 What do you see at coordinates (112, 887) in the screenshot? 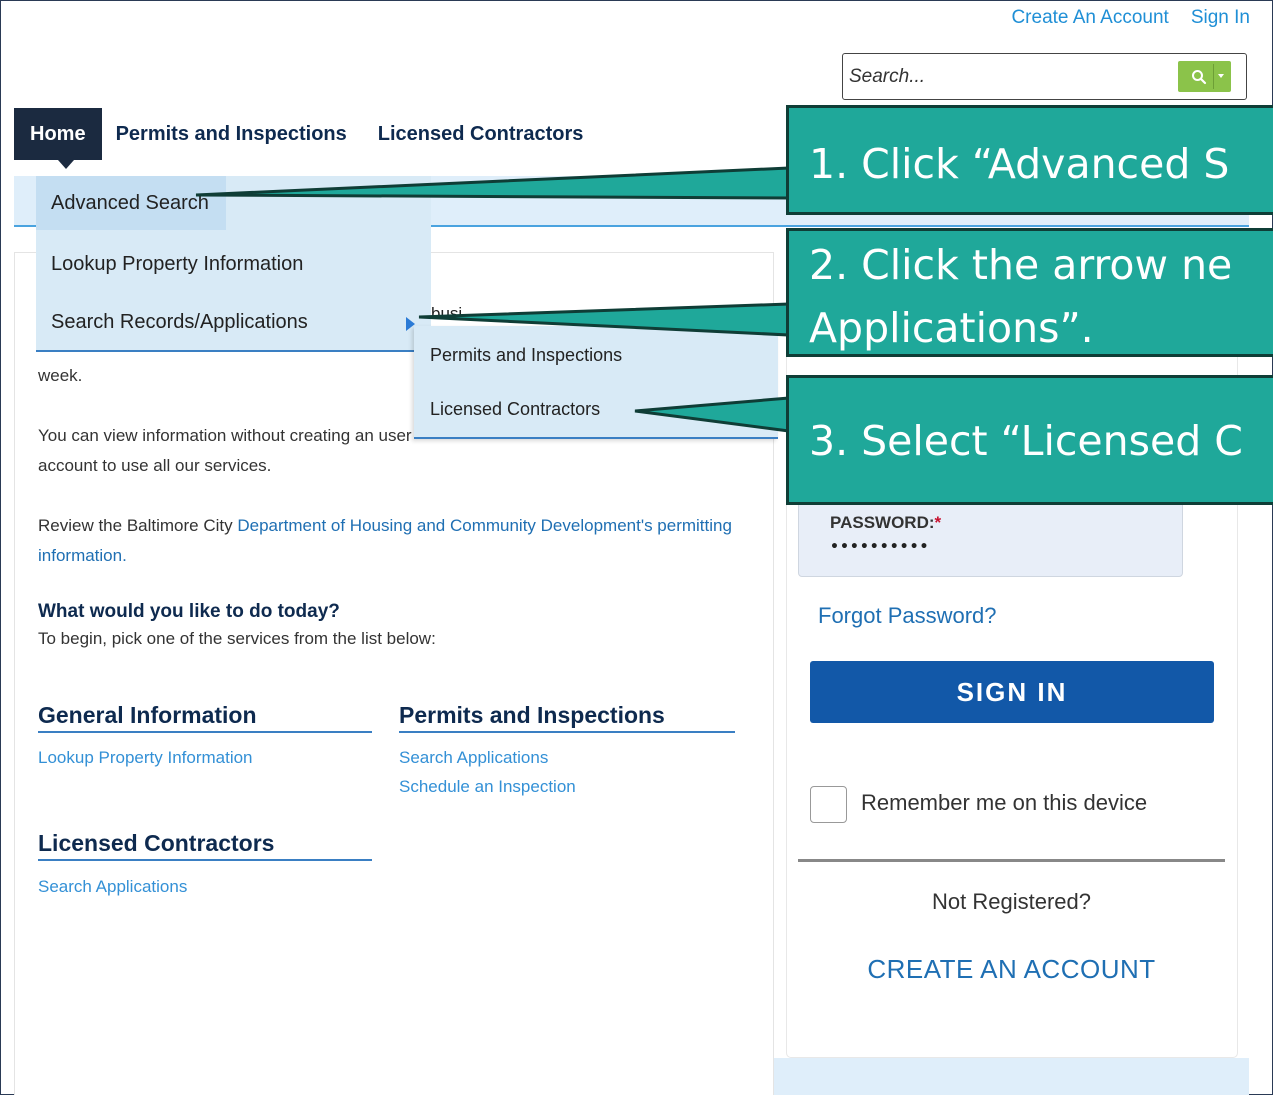
I see `contractors-search-applications-link: Search Applications` at bounding box center [112, 887].